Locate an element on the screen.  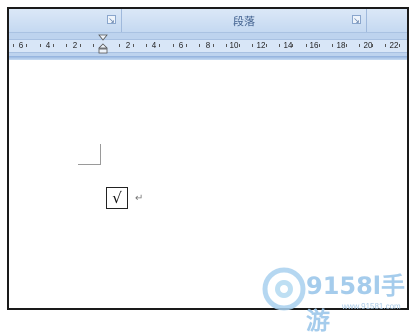
ruler-tick-label: 20 is located at coordinates (368, 45).